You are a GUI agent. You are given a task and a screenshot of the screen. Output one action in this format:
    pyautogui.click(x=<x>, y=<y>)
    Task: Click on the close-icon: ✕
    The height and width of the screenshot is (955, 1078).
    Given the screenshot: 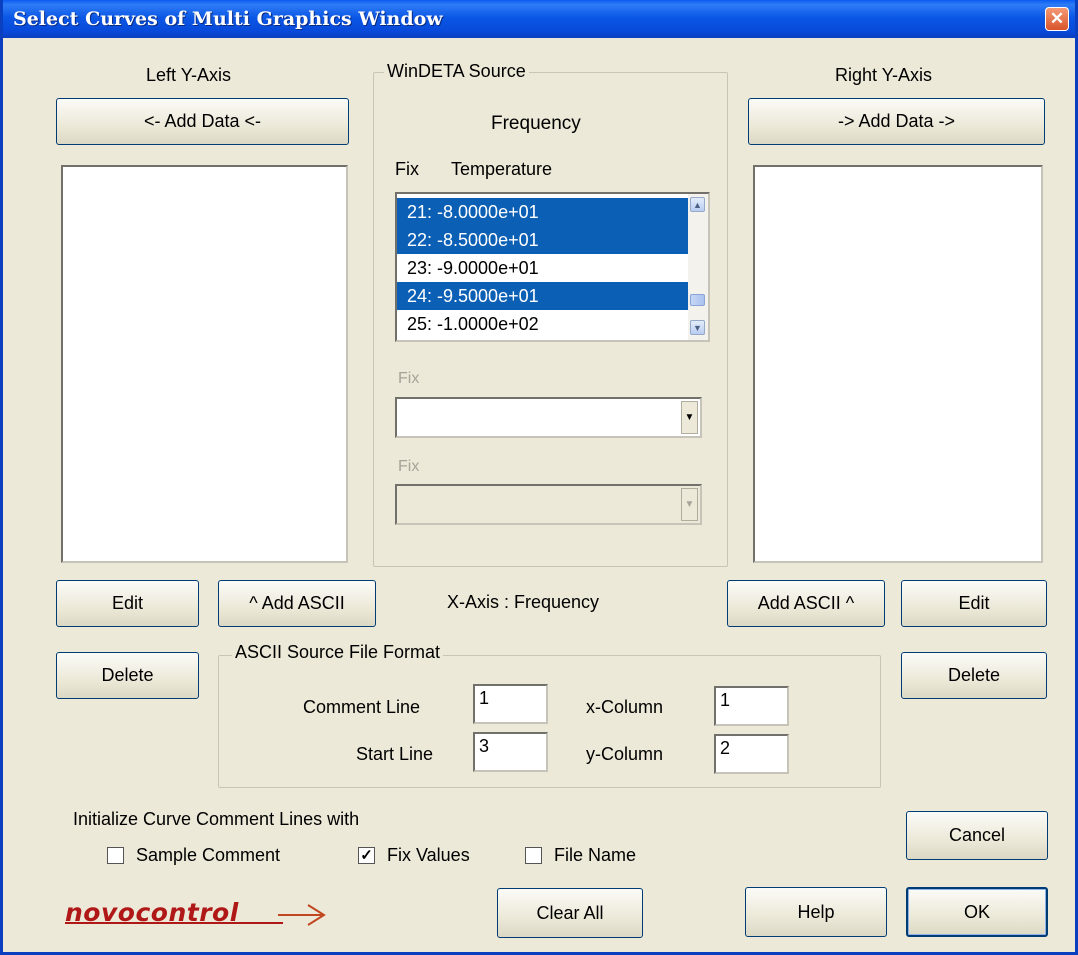 What is the action you would take?
    pyautogui.click(x=1057, y=18)
    